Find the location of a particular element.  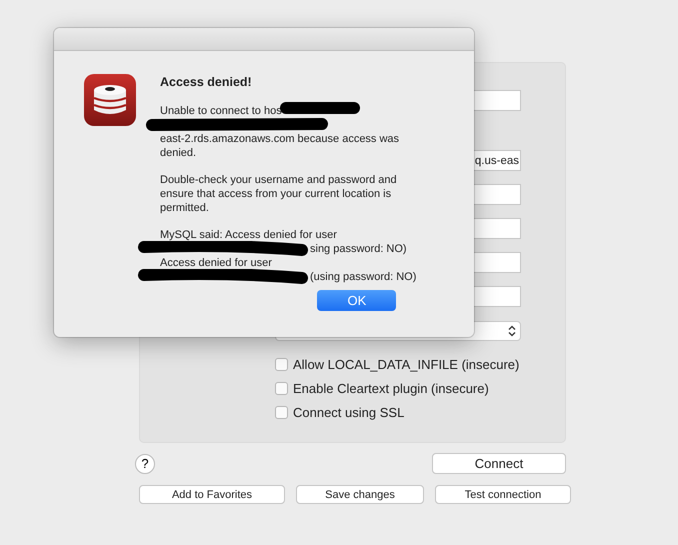

message-text: Access denied for user is located at coordinates (216, 263).